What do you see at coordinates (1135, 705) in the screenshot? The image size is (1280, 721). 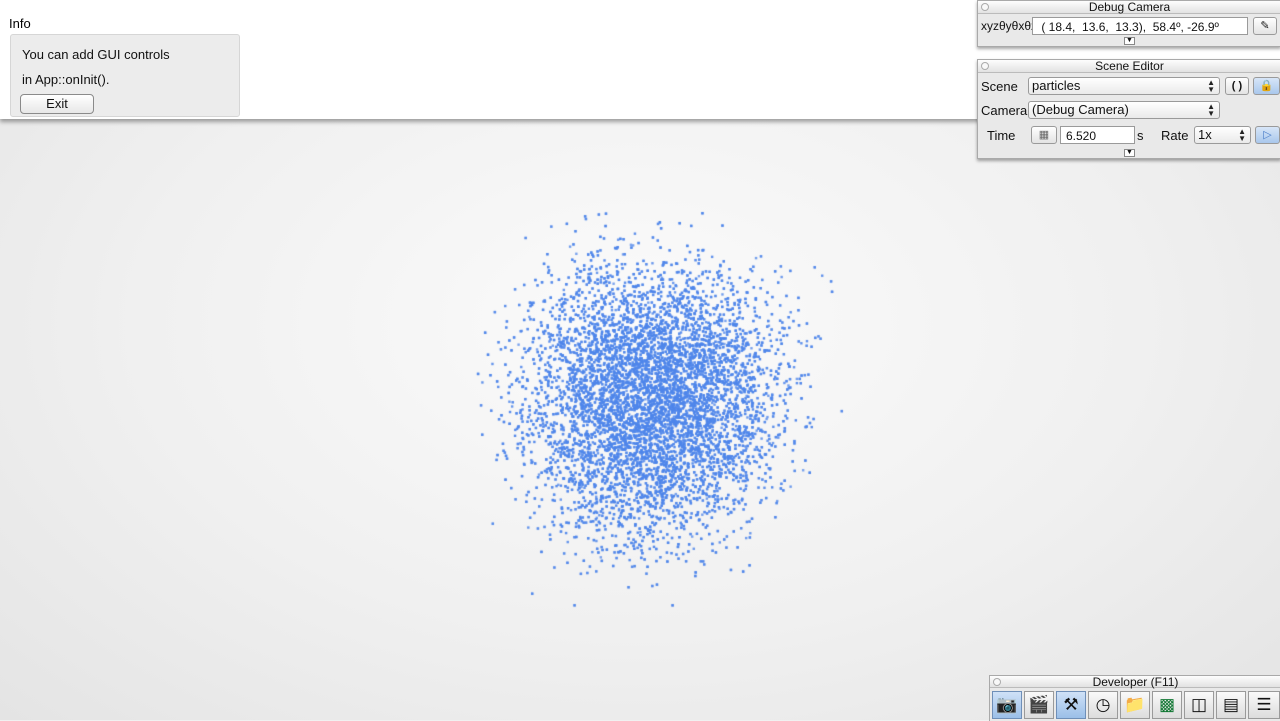 I see `folder-icon: 📁` at bounding box center [1135, 705].